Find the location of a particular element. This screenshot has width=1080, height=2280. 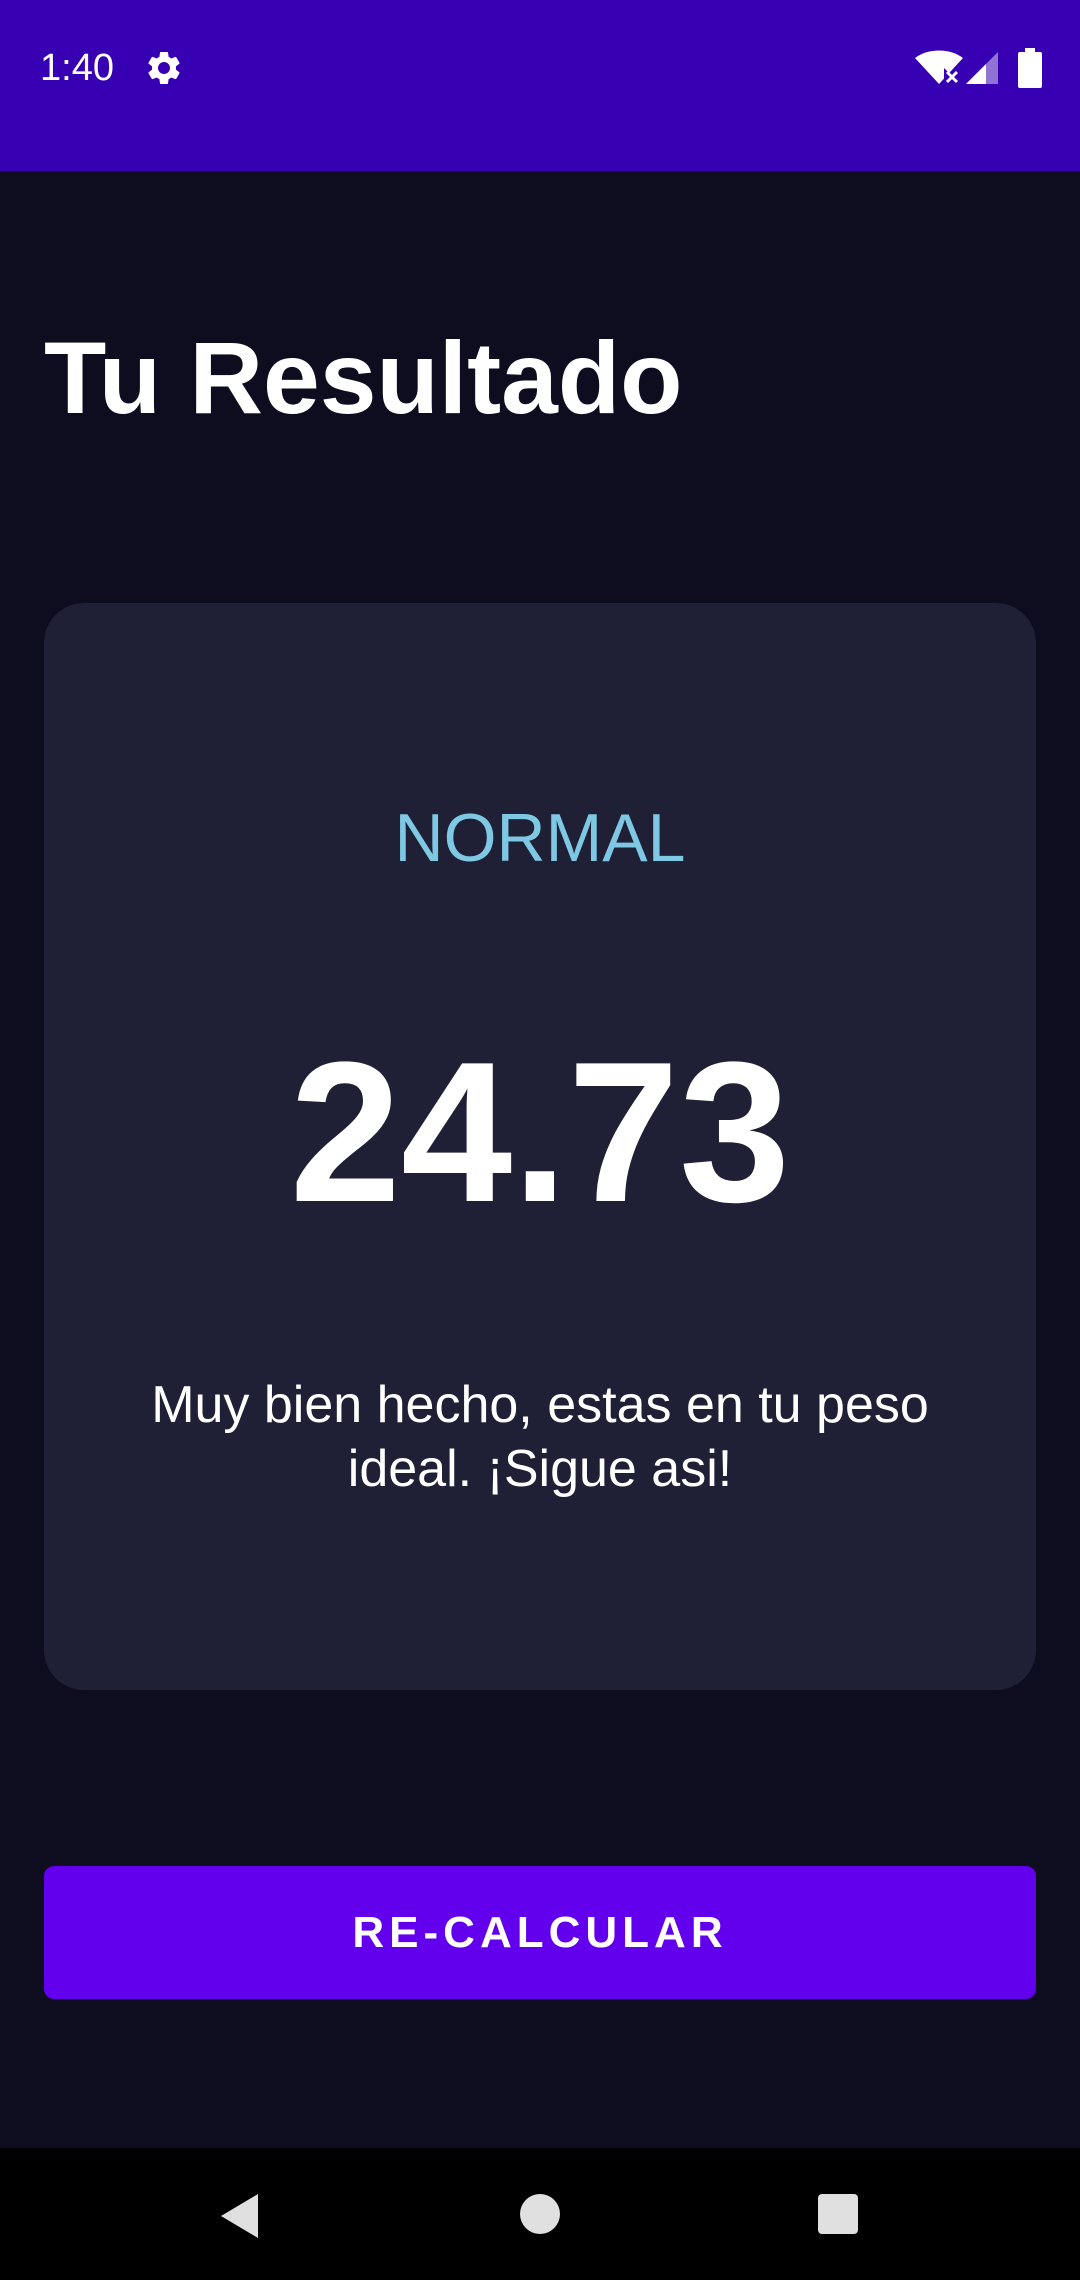

signal-icon is located at coordinates (982, 68).